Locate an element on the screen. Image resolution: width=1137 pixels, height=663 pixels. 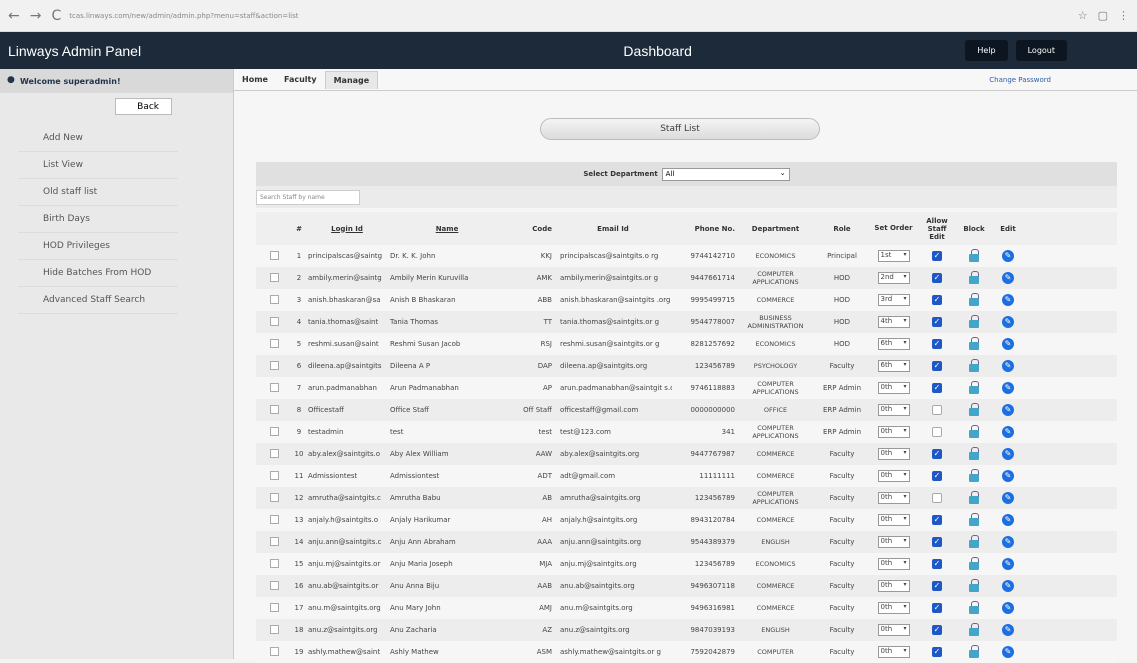
tab-faculty: Faculty is located at coordinates (300, 79).